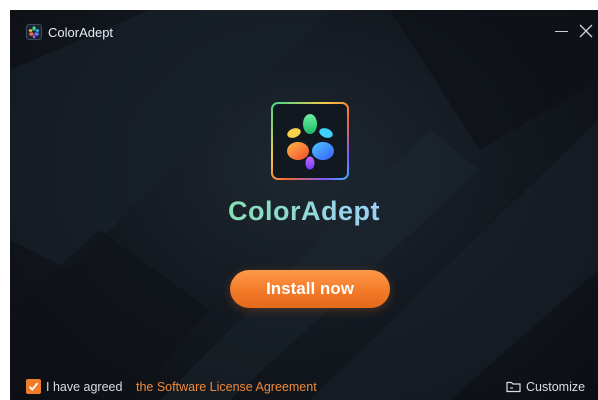  I want to click on title-bar: ColorAdept, so click(304, 32).